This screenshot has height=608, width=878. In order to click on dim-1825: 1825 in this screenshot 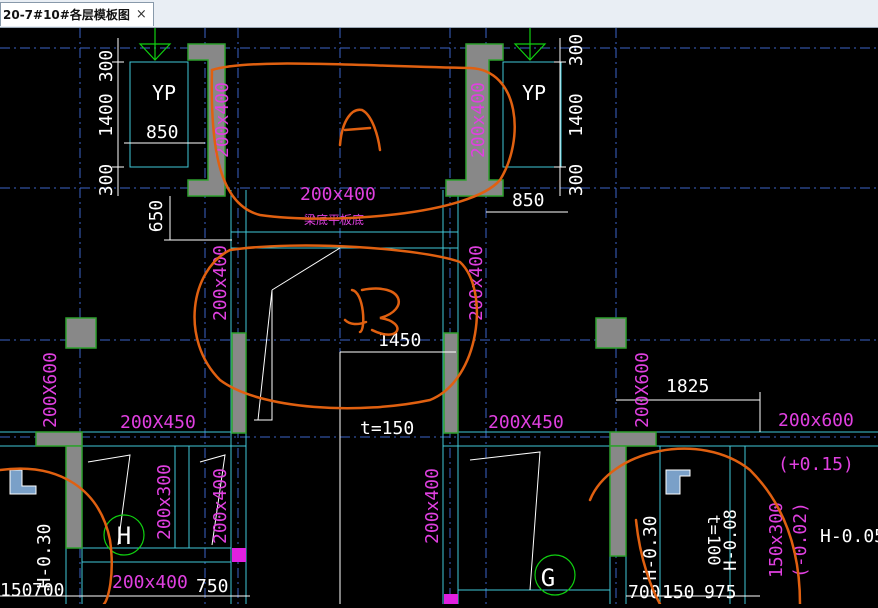, I will do `click(687, 386)`.